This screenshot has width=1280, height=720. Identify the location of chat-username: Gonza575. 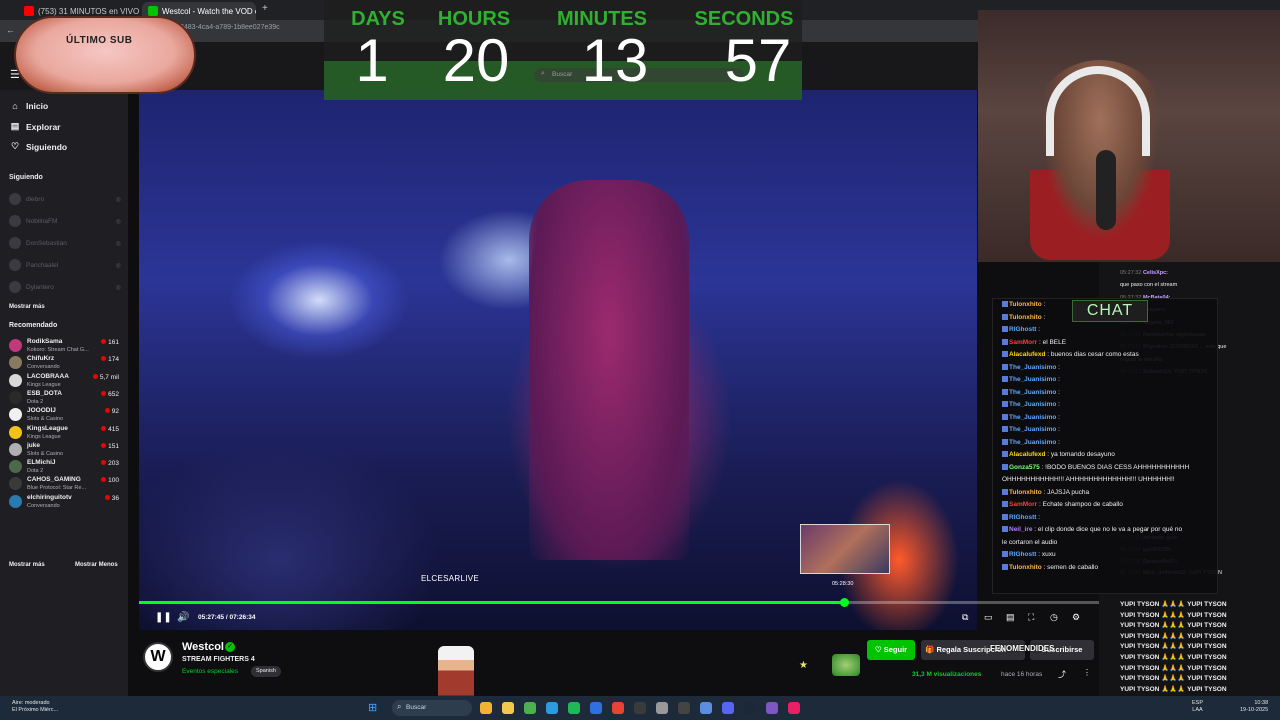
(1024, 467).